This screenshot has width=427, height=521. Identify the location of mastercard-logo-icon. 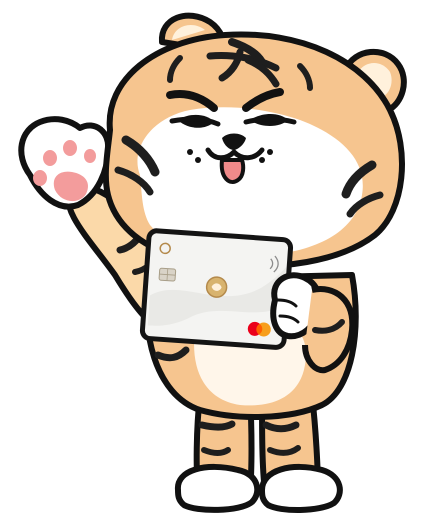
(259, 329).